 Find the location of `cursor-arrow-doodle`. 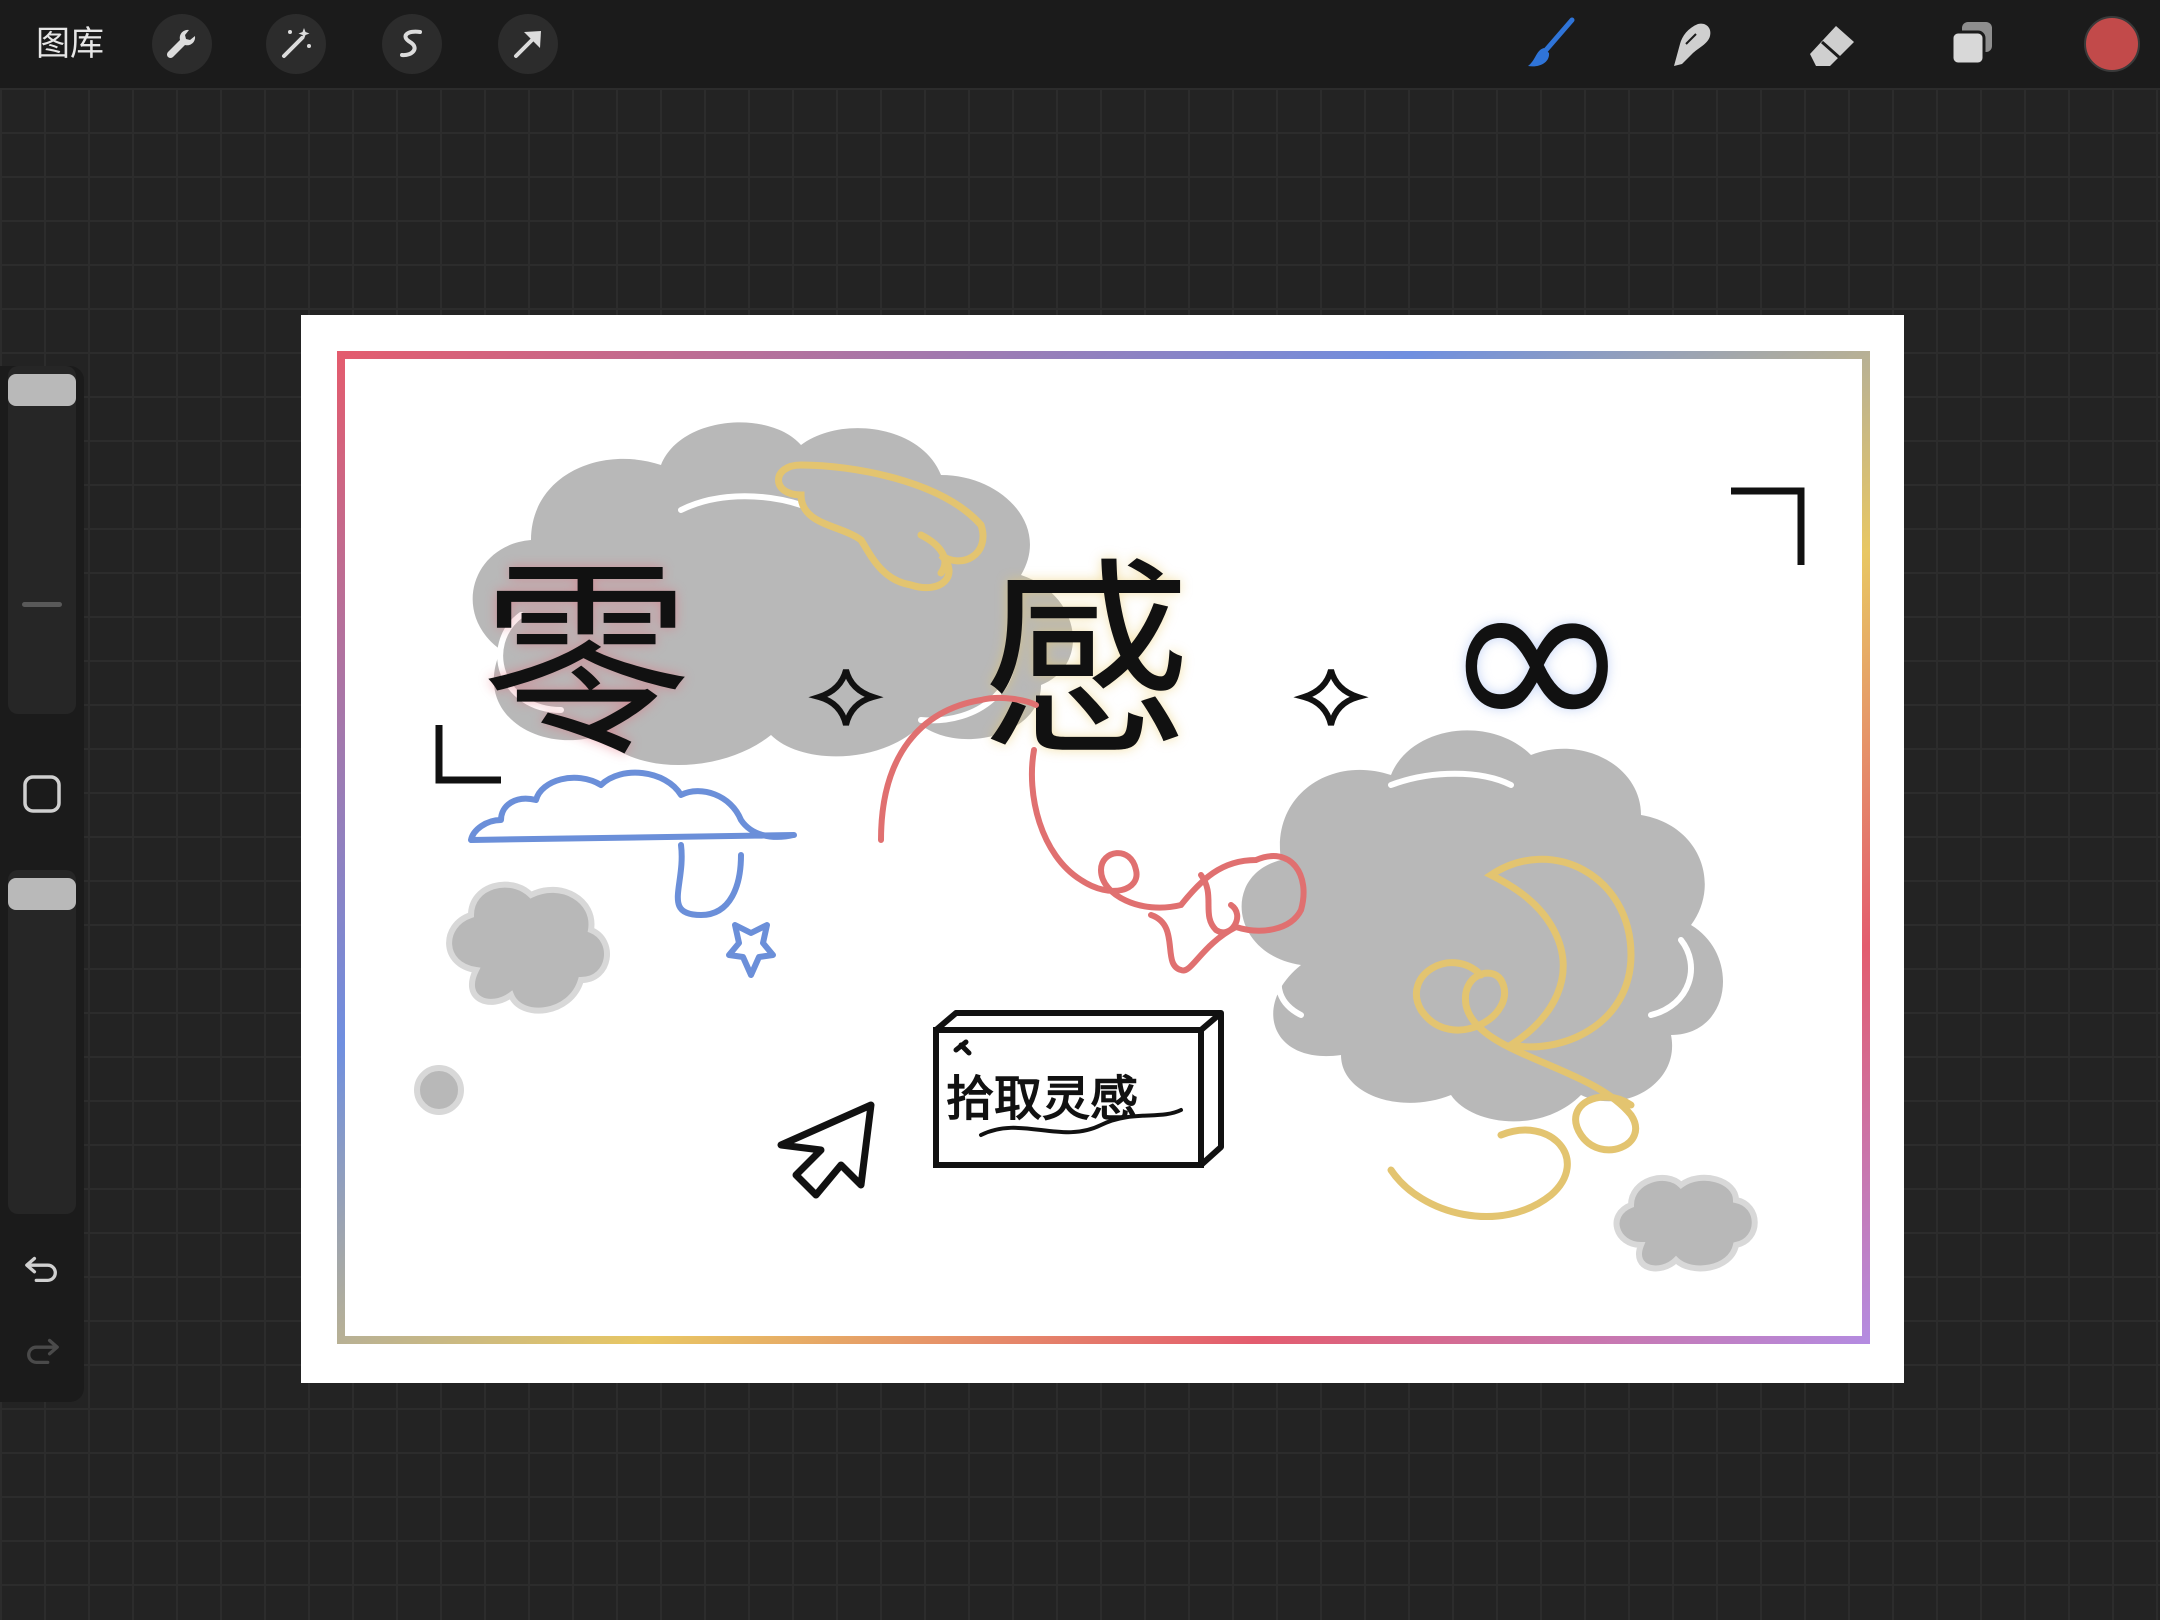

cursor-arrow-doodle is located at coordinates (826, 1150).